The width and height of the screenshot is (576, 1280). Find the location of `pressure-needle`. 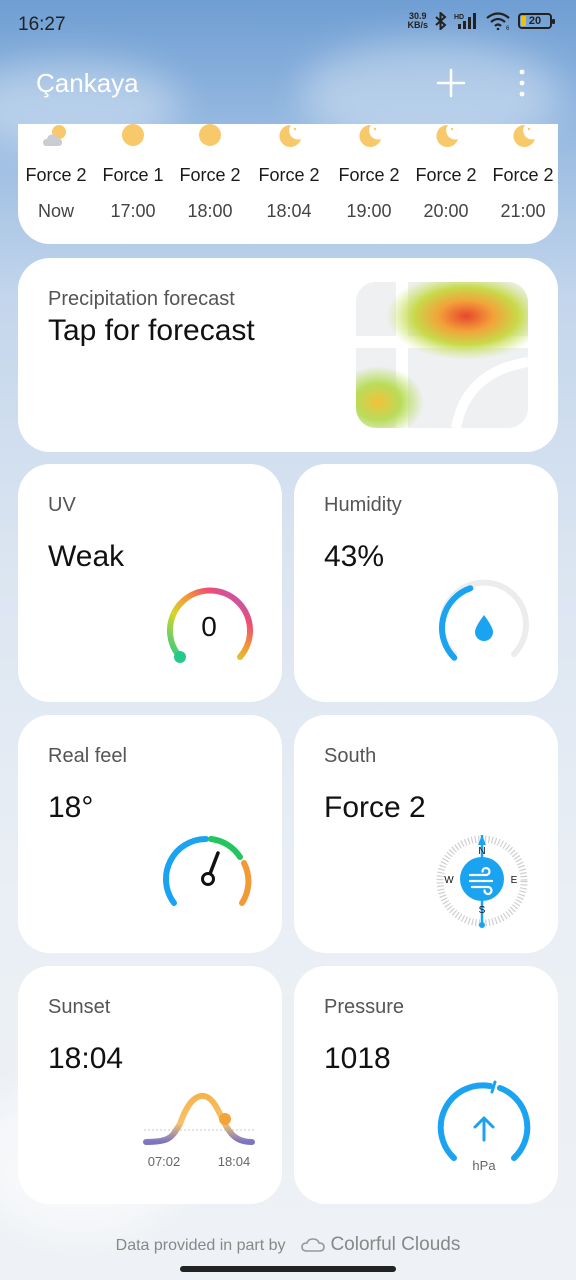

pressure-needle is located at coordinates (493, 1087).